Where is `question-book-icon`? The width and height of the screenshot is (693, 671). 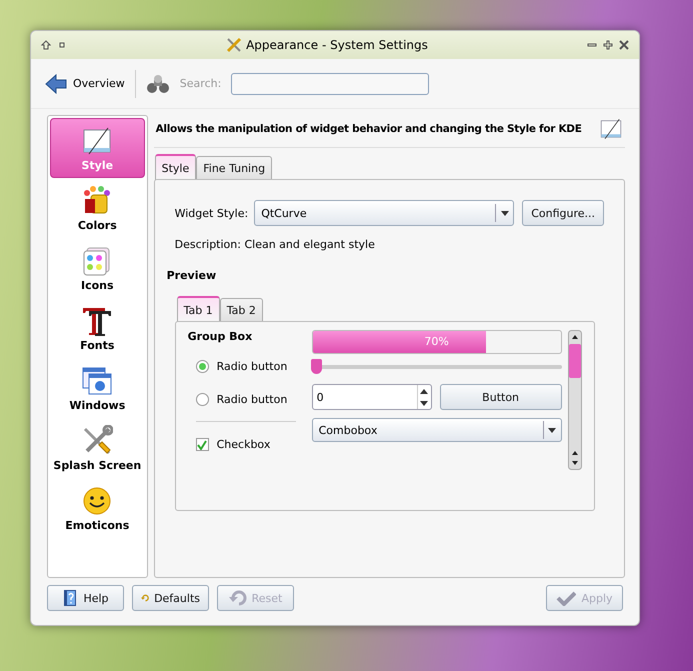 question-book-icon is located at coordinates (70, 598).